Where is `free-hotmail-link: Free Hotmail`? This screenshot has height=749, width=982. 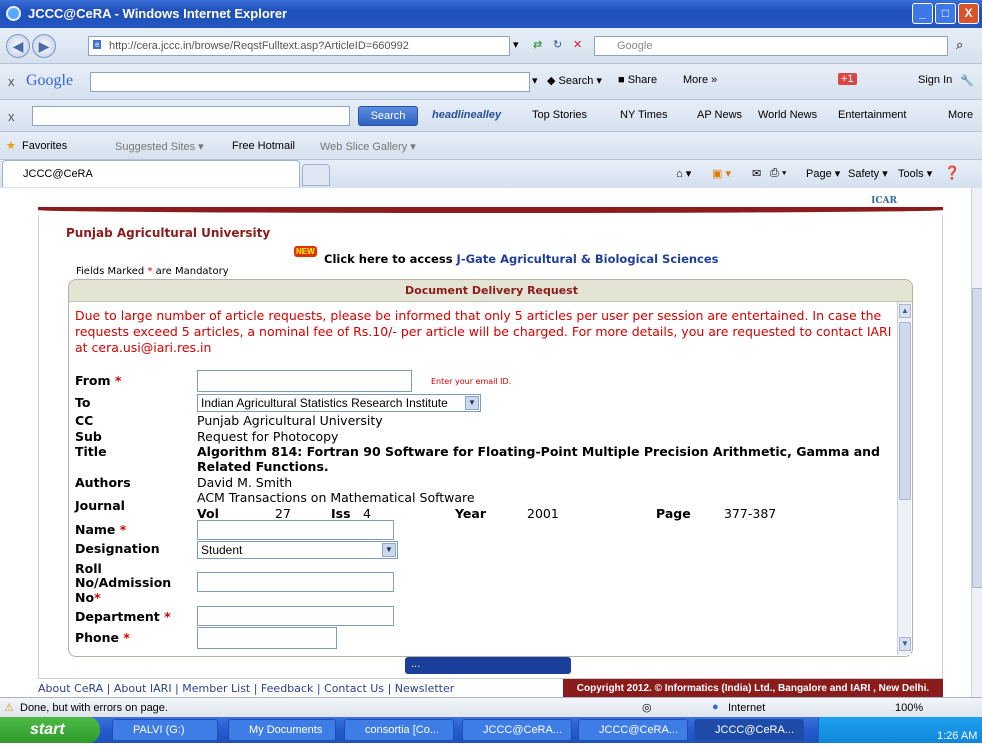
free-hotmail-link: Free Hotmail is located at coordinates (263, 146).